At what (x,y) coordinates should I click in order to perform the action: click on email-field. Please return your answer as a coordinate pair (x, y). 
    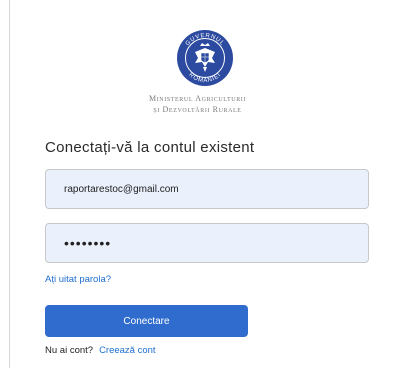
    Looking at the image, I should click on (207, 189).